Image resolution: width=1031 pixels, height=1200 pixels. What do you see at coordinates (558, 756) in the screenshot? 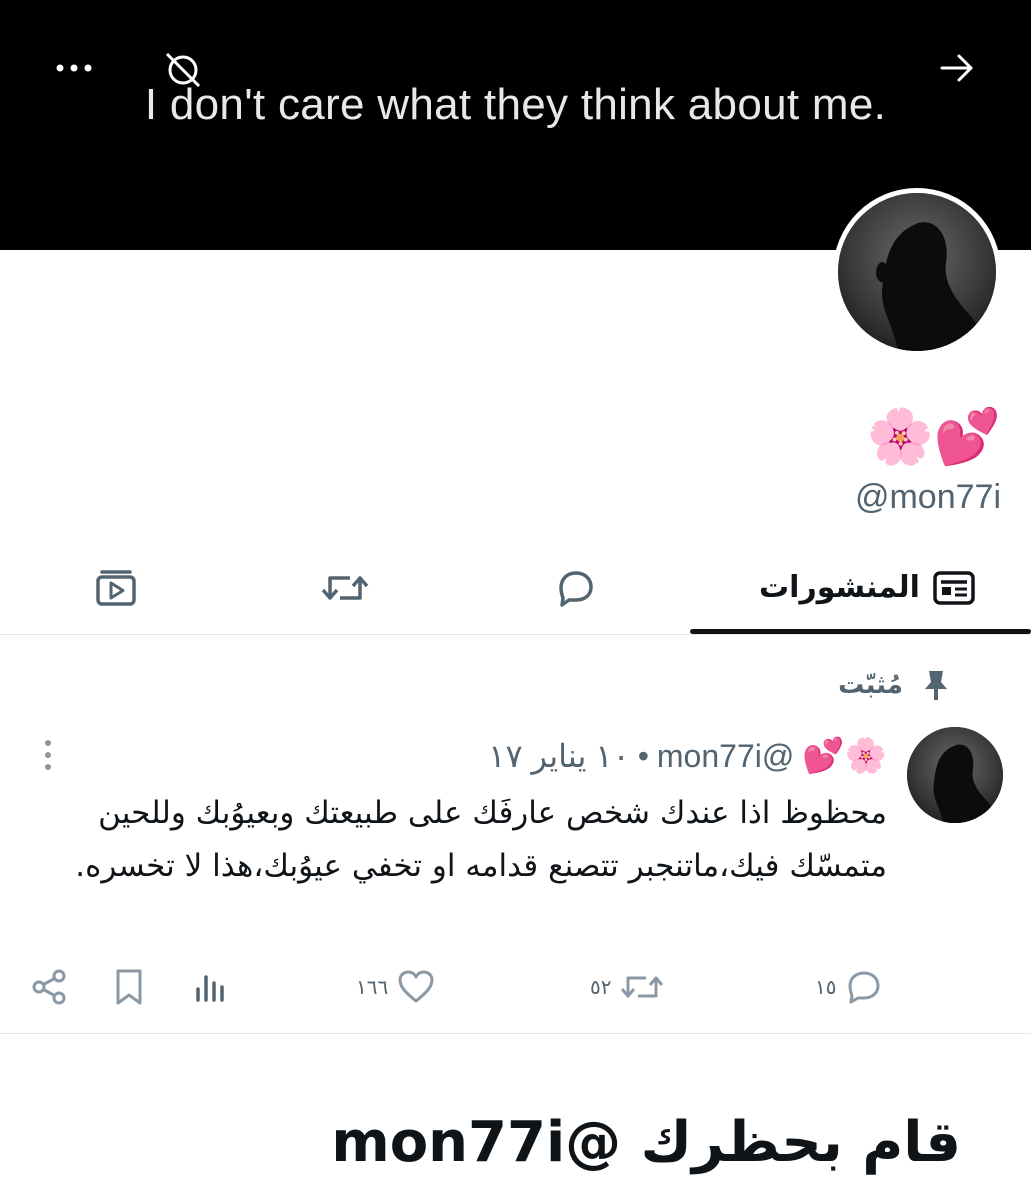
I see `post-date: ١٠ يناير ١٧` at bounding box center [558, 756].